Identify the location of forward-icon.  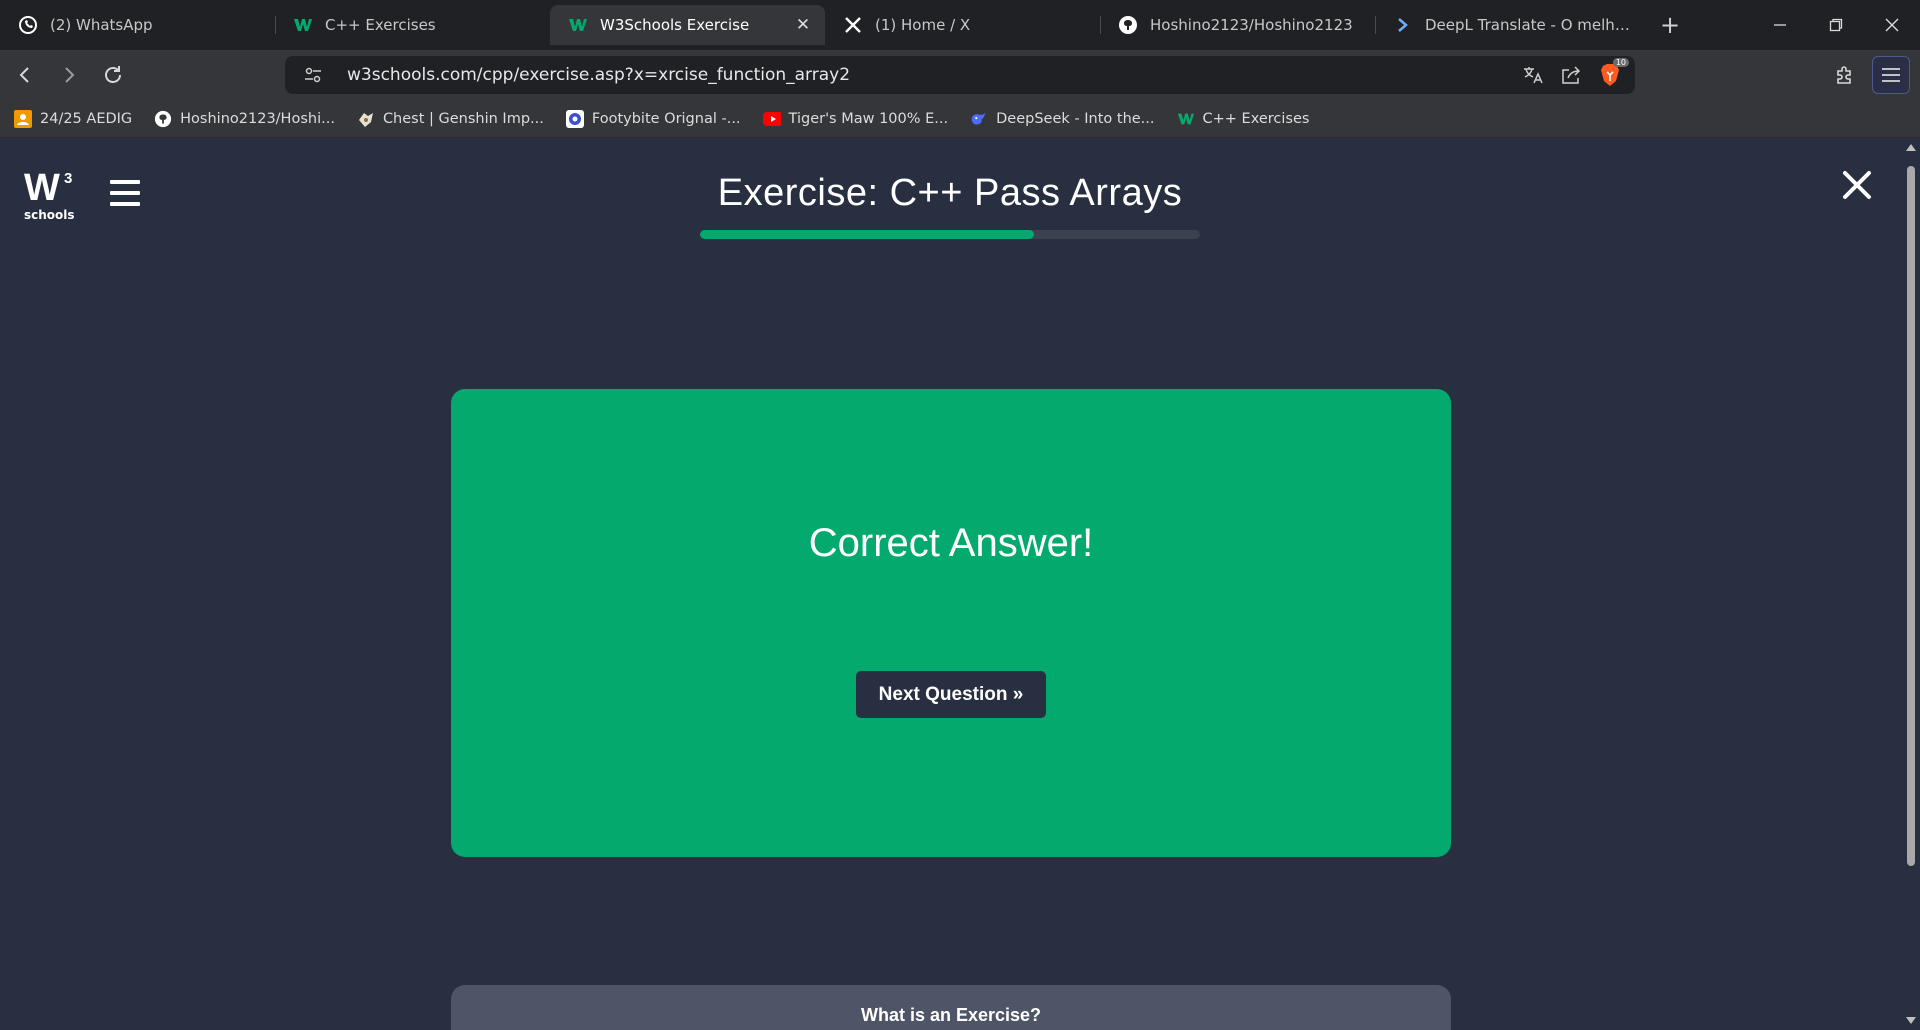
(69, 75).